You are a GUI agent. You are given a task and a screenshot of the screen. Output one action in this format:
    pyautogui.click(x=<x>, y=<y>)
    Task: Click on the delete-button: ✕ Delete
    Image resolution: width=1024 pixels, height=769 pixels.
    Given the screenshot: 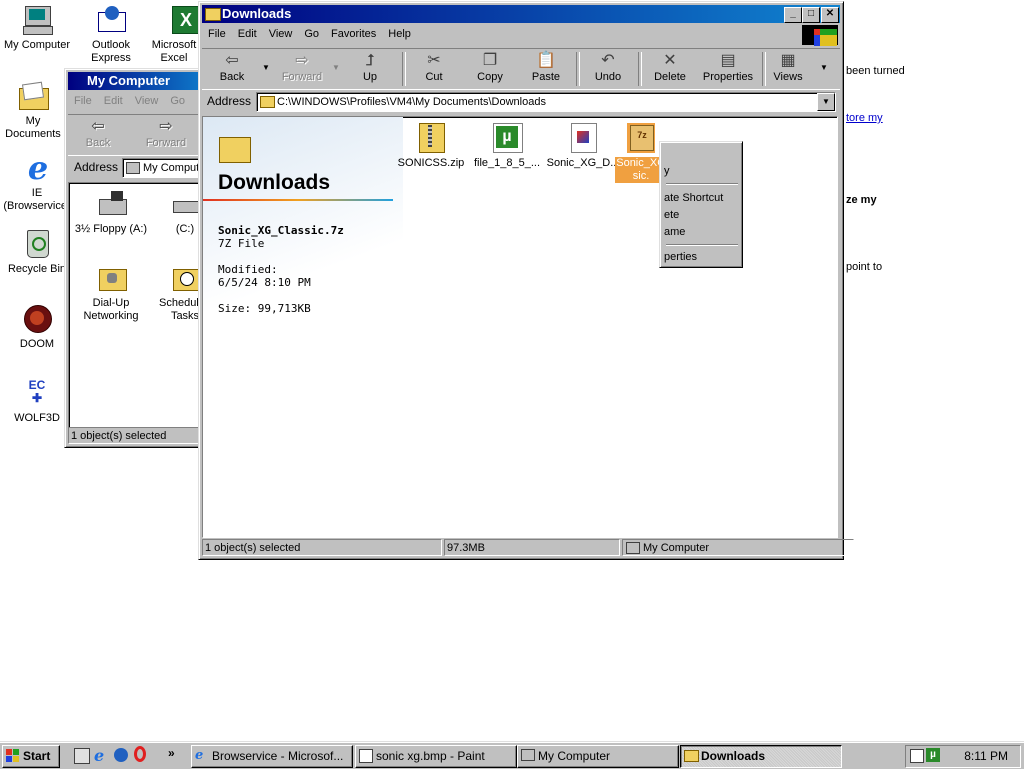 What is the action you would take?
    pyautogui.click(x=670, y=69)
    